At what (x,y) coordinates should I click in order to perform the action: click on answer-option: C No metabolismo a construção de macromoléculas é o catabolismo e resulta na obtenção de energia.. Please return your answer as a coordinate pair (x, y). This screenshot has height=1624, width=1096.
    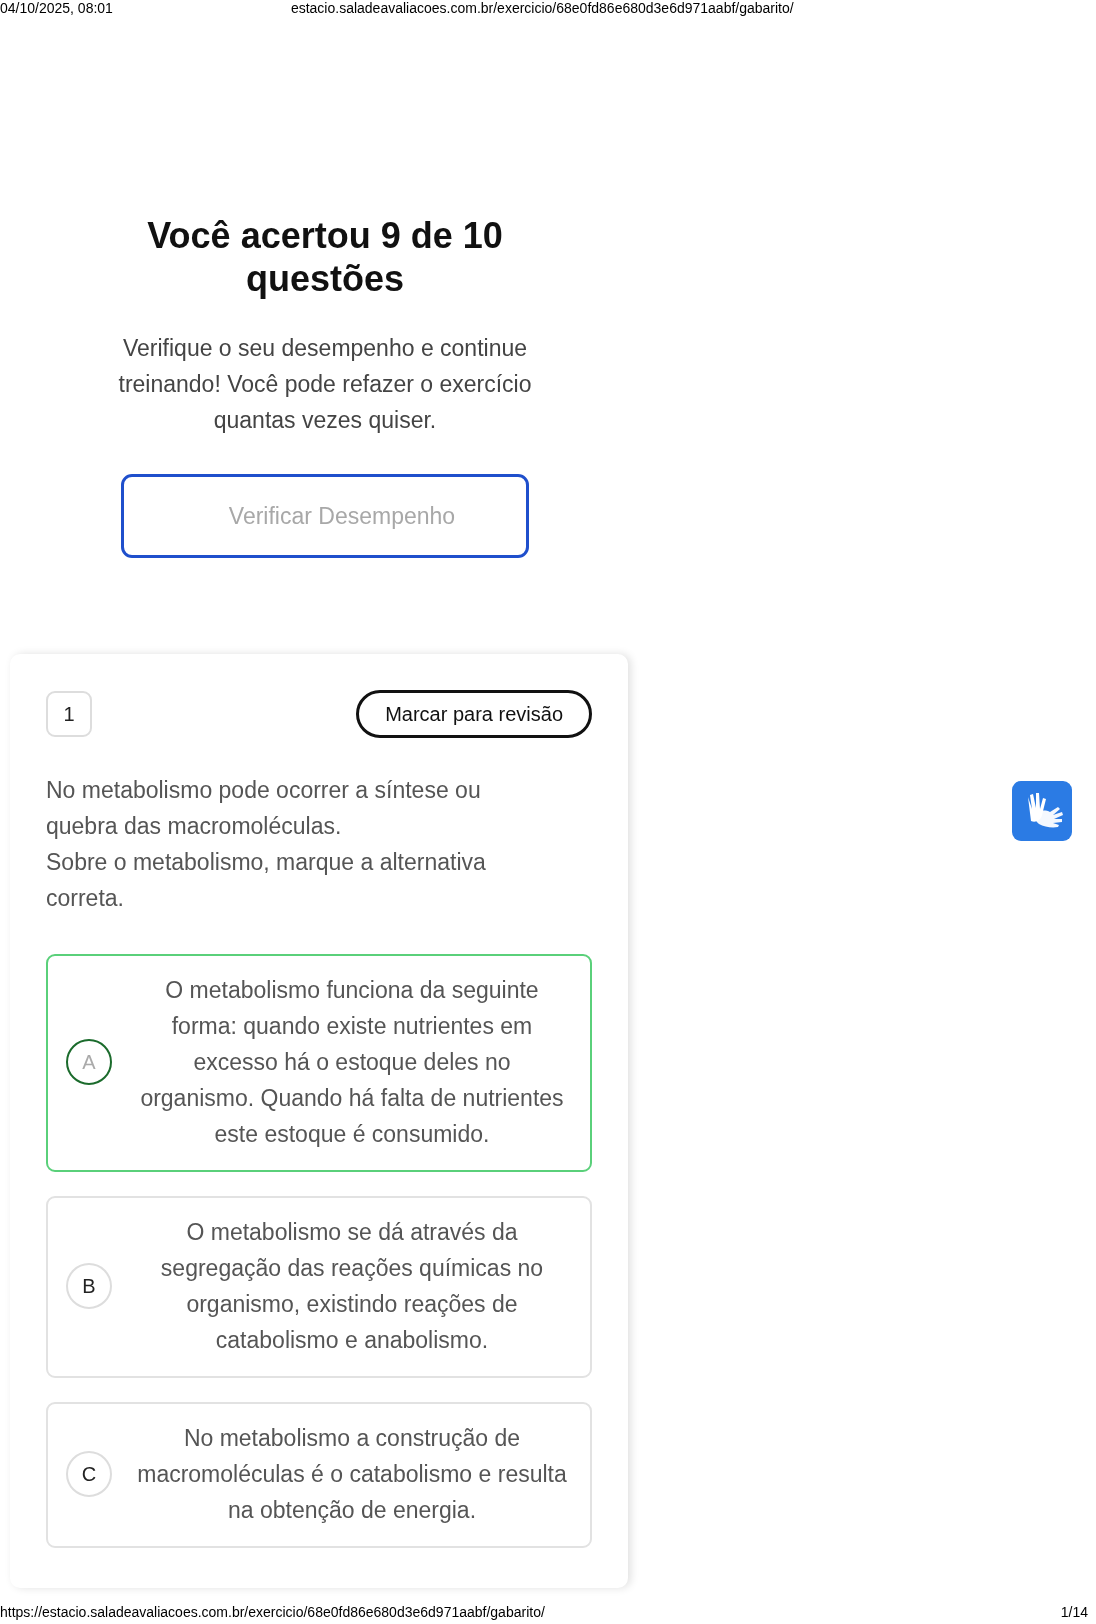
    Looking at the image, I should click on (319, 1475).